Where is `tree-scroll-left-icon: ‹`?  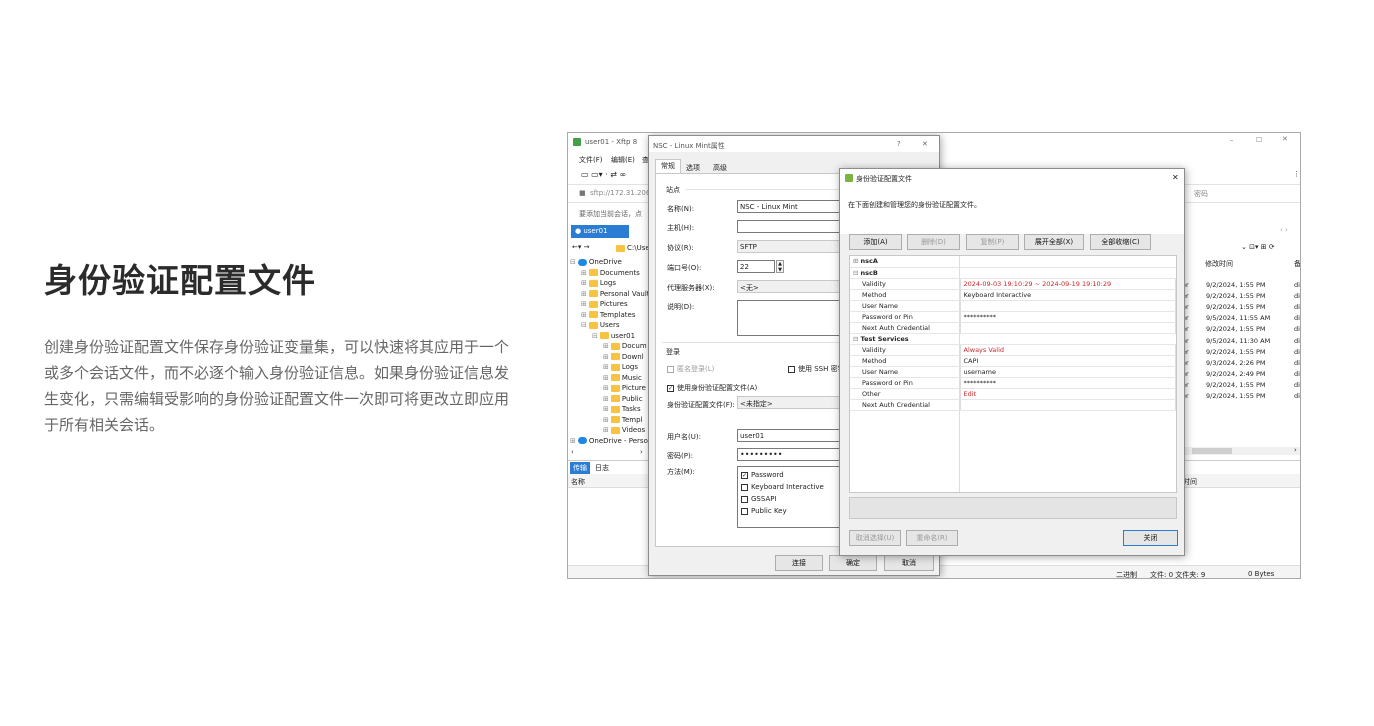 tree-scroll-left-icon: ‹ is located at coordinates (572, 452).